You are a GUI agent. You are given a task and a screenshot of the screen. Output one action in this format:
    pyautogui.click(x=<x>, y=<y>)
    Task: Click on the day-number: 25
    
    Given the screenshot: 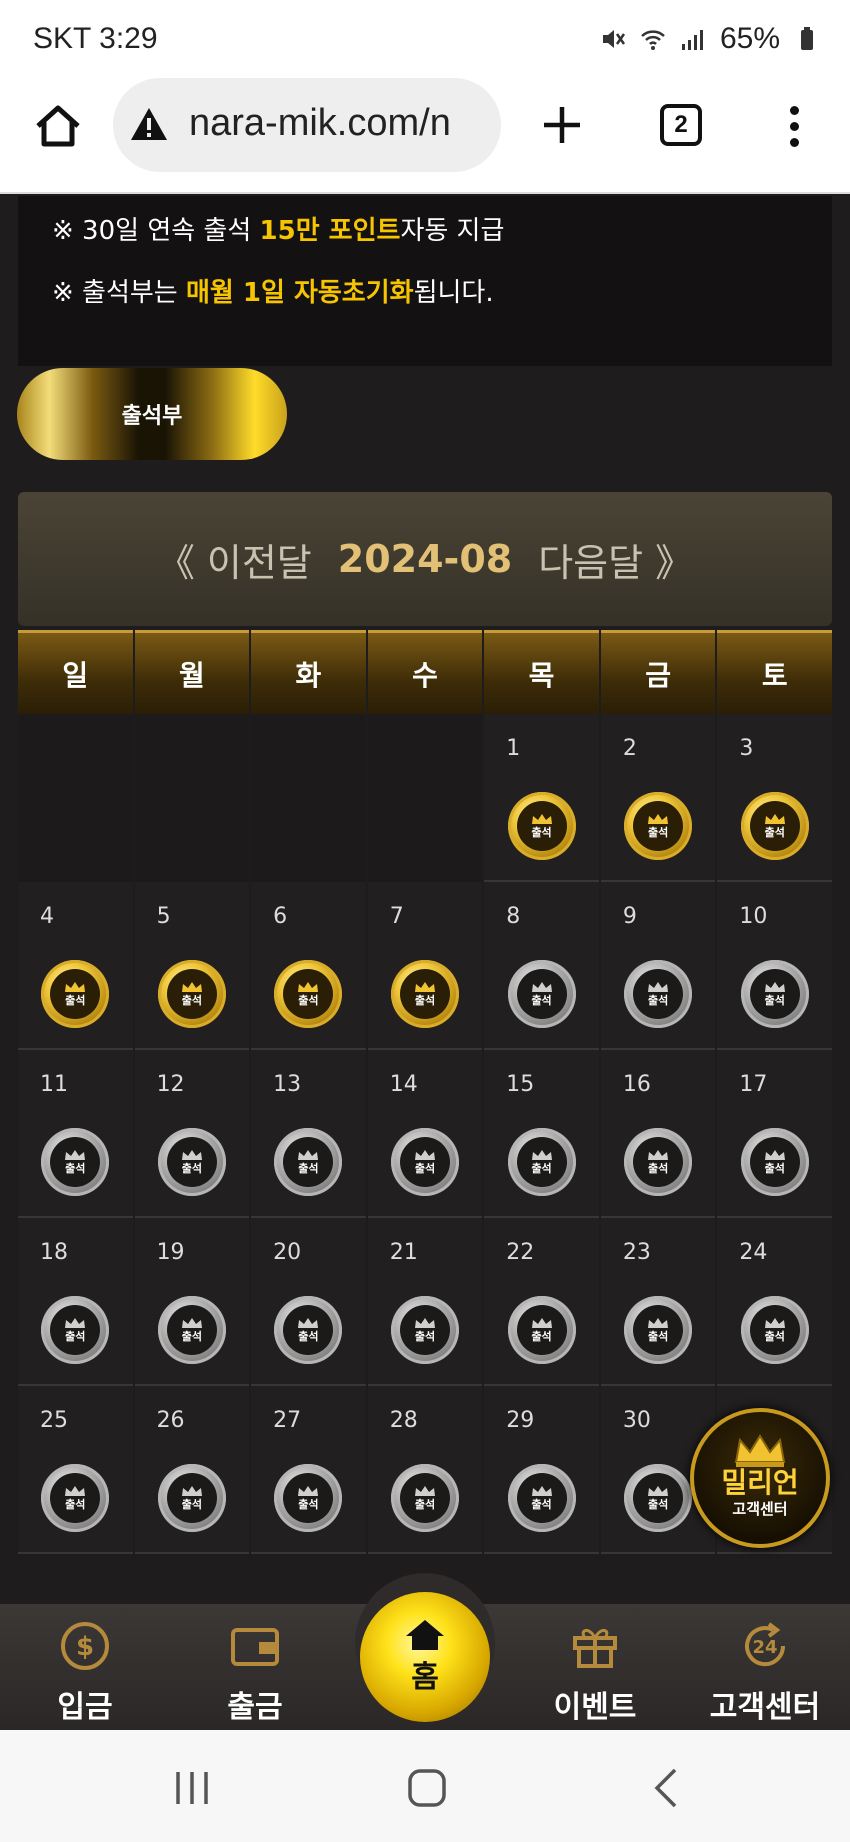 What is the action you would take?
    pyautogui.click(x=54, y=1420)
    